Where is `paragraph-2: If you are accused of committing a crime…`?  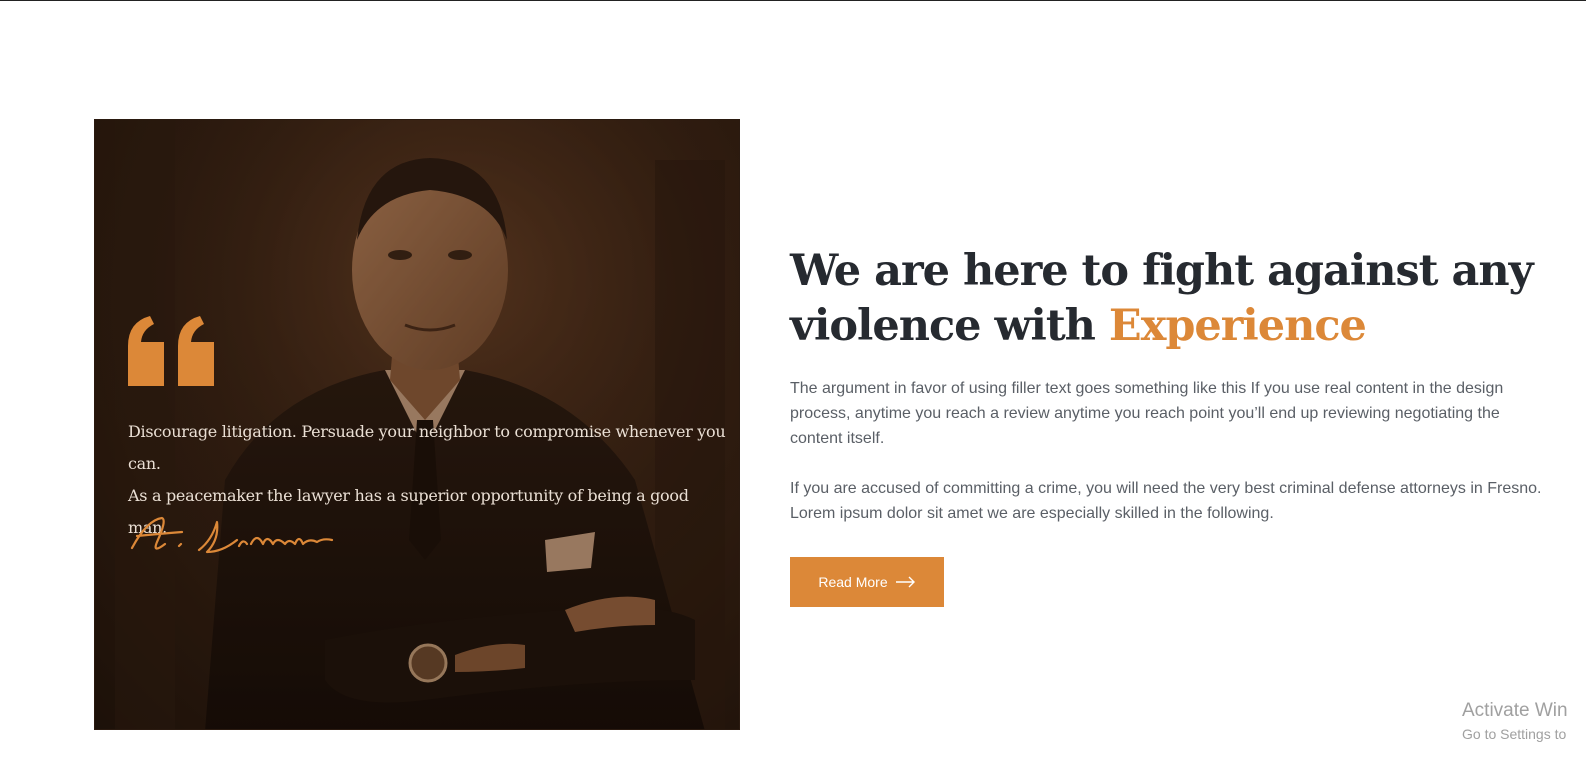
paragraph-2: If you are accused of committing a crime… is located at coordinates (1166, 501).